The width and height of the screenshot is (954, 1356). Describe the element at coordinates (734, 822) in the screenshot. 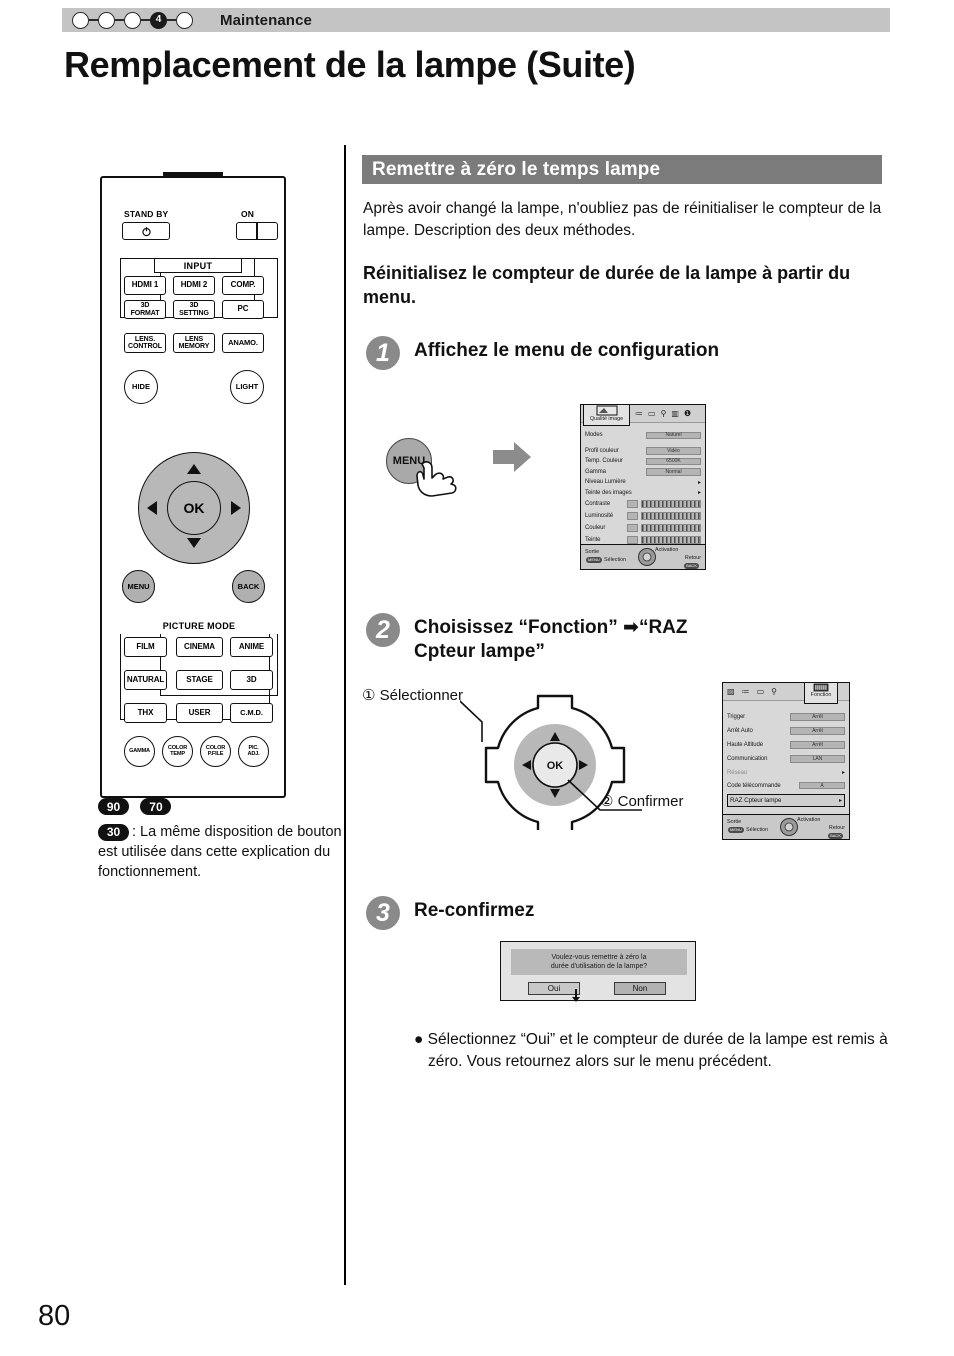

I see `osd-footer-exit: Sortie` at that location.